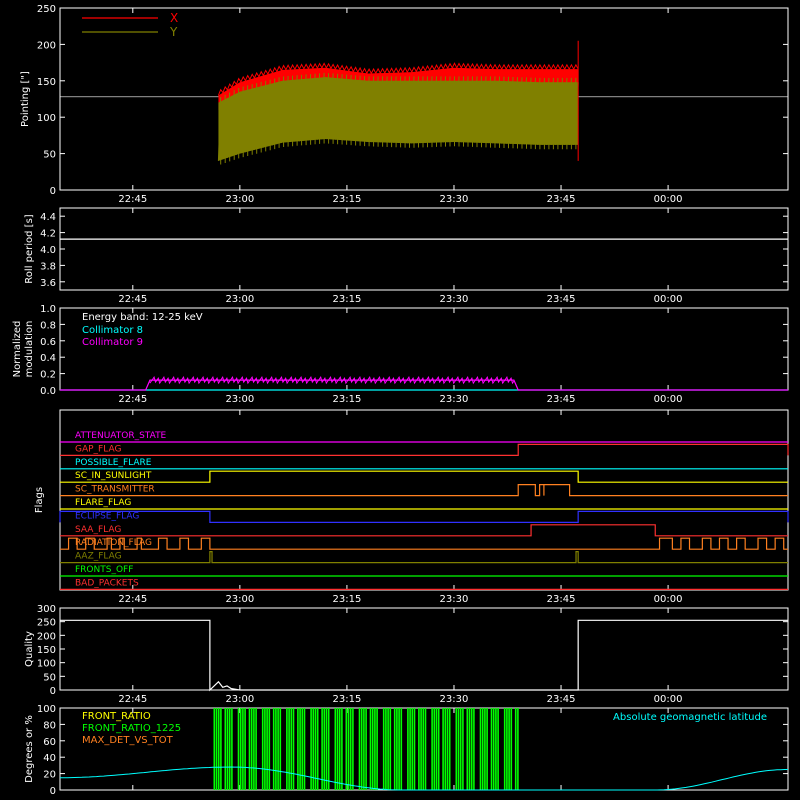  I want to click on y-tick-label: 20, so click(49, 775).